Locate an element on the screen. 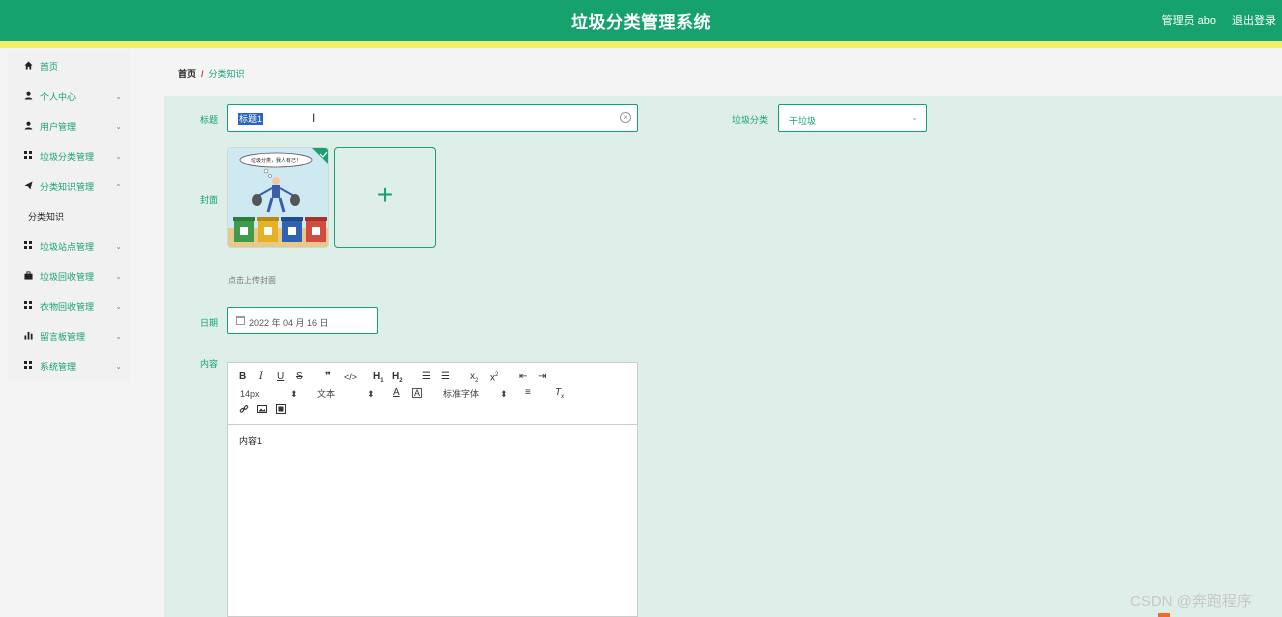  image-icon is located at coordinates (262, 411).